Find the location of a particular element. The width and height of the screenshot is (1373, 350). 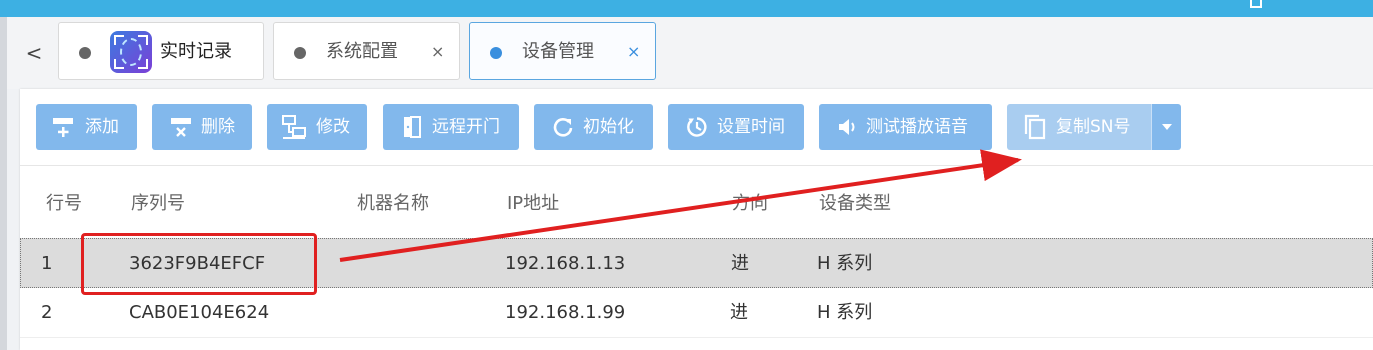

tab-realtime-records: 实时记录 is located at coordinates (161, 51).